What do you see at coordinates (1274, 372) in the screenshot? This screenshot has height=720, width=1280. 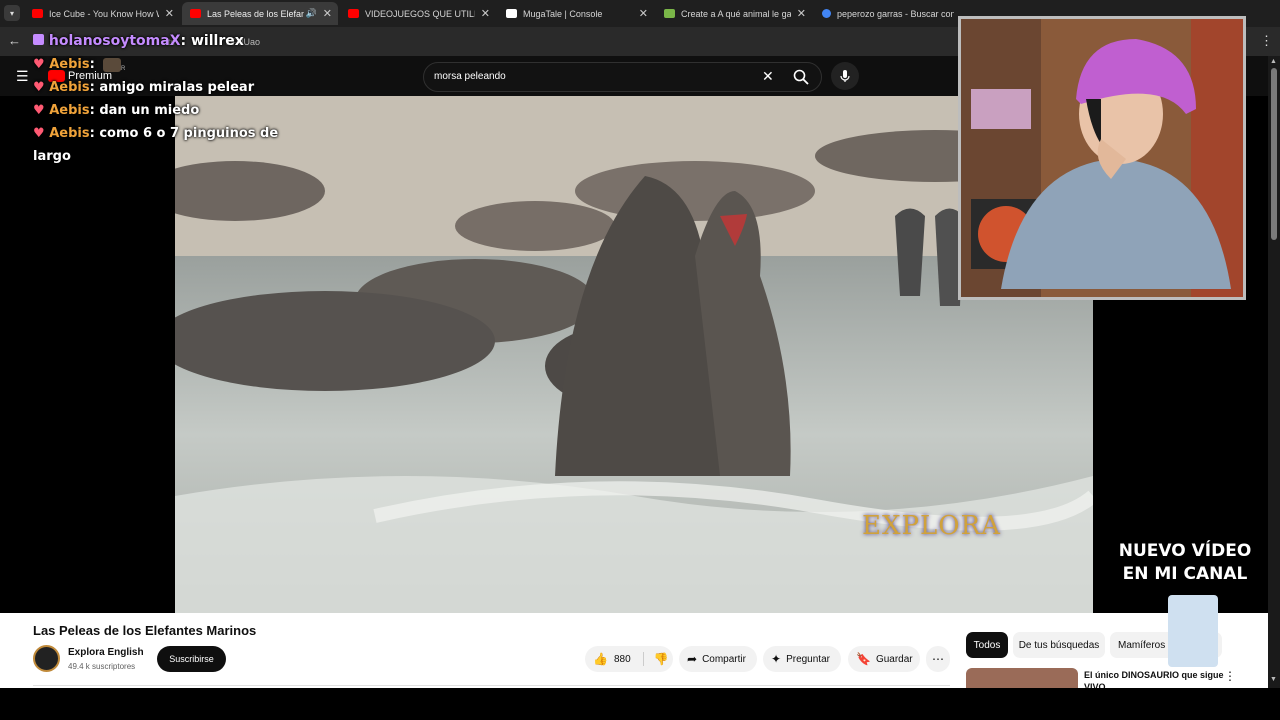 I see `page-scrollbar: ▲ ▼` at bounding box center [1274, 372].